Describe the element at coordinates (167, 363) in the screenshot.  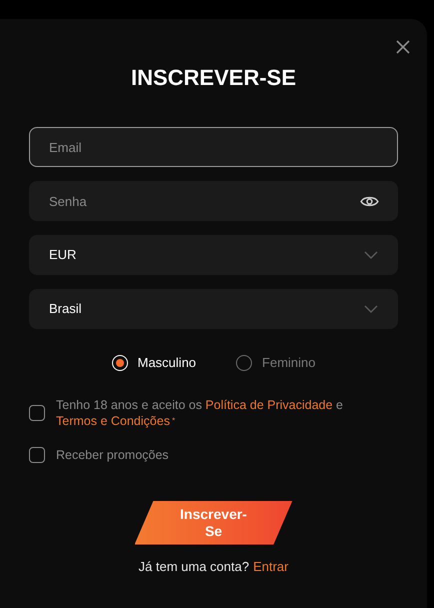
I see `radio-label: Masculino` at that location.